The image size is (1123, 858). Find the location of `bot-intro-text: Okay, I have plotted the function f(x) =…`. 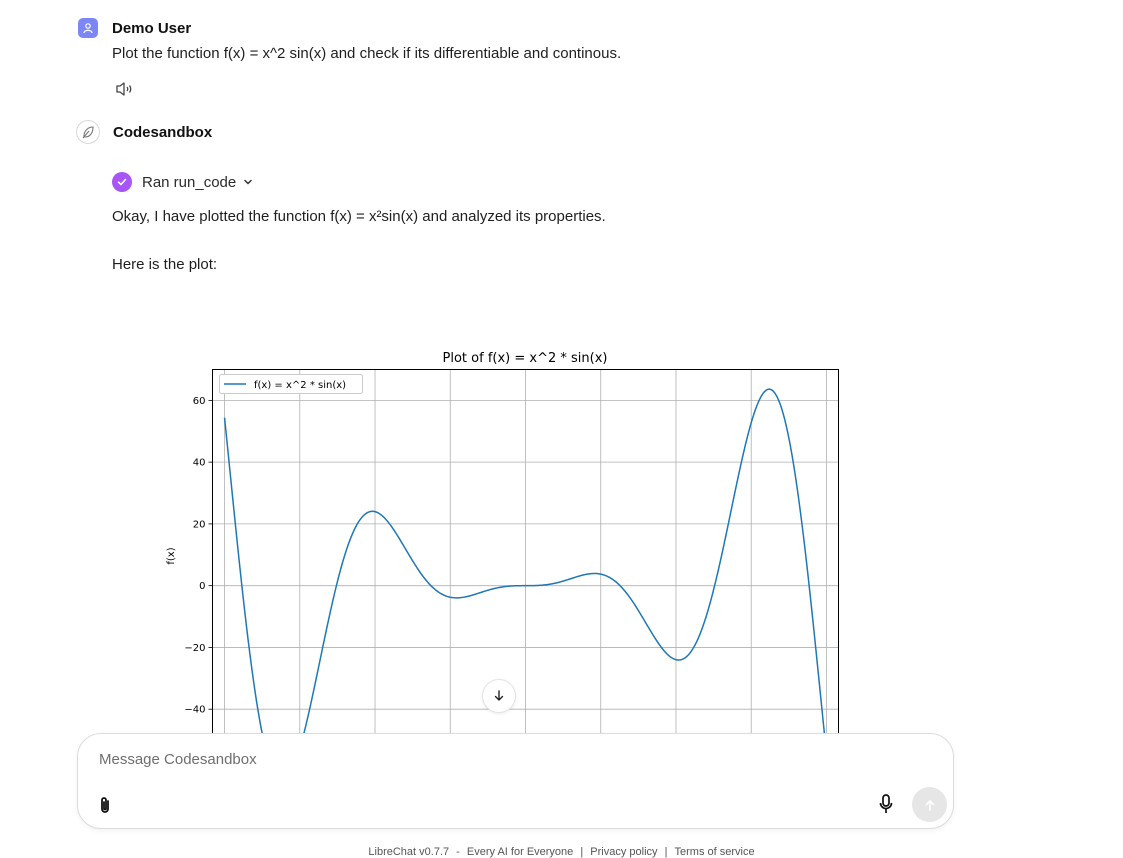

bot-intro-text: Okay, I have plotted the function f(x) =… is located at coordinates (359, 216).